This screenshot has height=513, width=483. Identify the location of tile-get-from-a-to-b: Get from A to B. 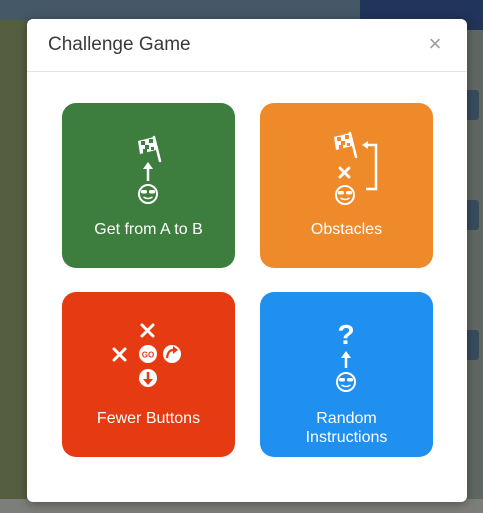
(148, 185).